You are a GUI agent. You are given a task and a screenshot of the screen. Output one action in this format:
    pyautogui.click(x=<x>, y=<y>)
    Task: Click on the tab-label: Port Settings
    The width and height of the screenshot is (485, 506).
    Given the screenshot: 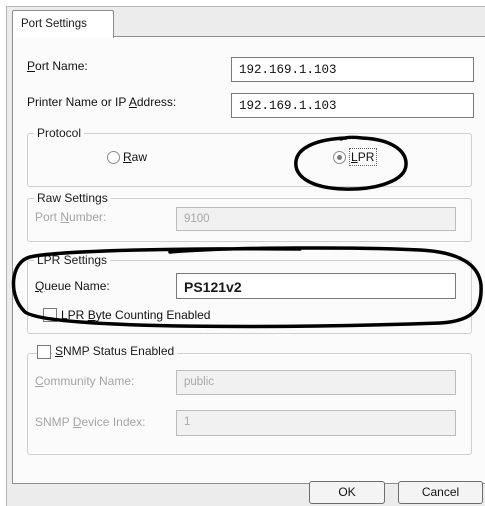 What is the action you would take?
    pyautogui.click(x=54, y=24)
    